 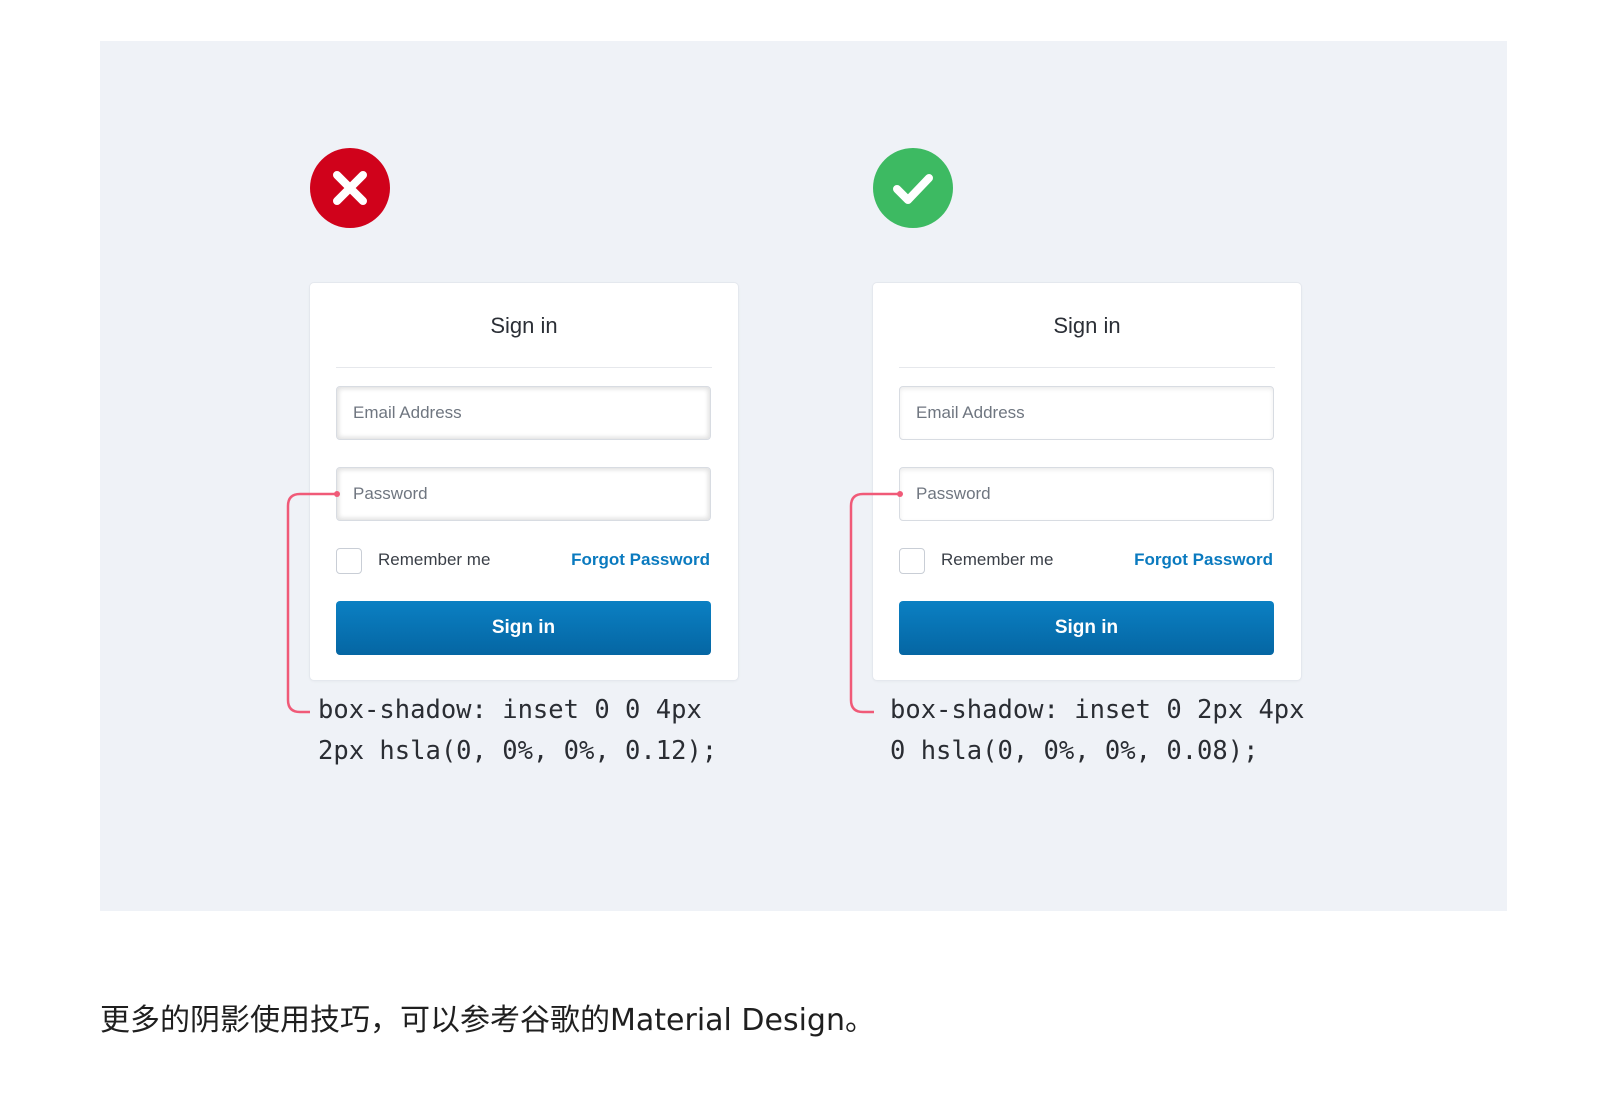 I want to click on caption-text: 更多的阴影使用技巧，可以参考谷歌的Material Design。, so click(x=487, y=1020).